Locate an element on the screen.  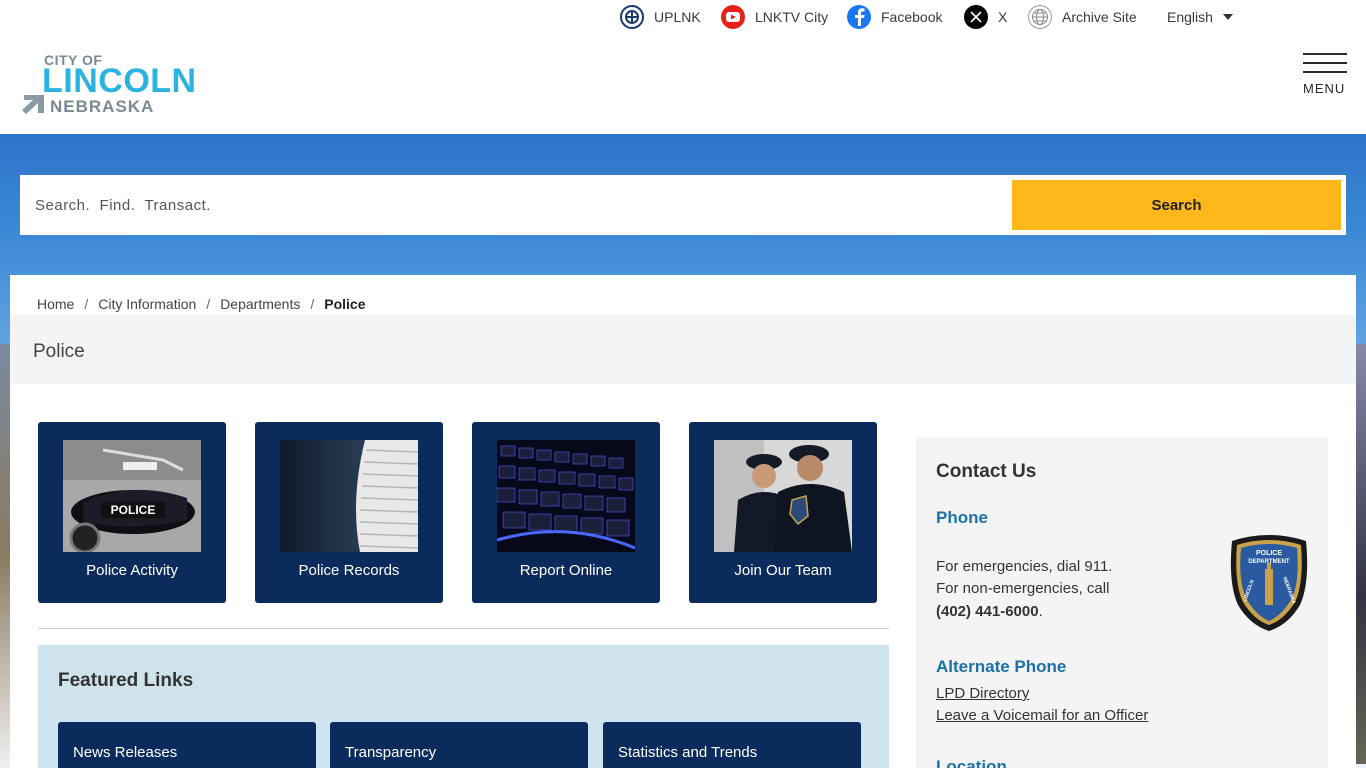
page-title: Police is located at coordinates (59, 351).